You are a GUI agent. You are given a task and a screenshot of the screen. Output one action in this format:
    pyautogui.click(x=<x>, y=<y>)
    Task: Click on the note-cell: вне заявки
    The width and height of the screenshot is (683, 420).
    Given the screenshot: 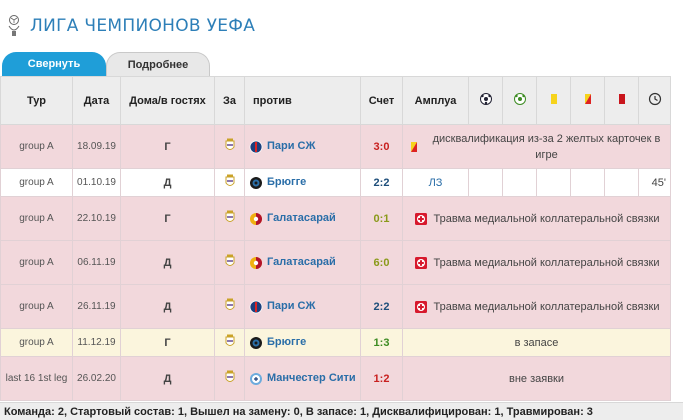 What is the action you would take?
    pyautogui.click(x=536, y=378)
    